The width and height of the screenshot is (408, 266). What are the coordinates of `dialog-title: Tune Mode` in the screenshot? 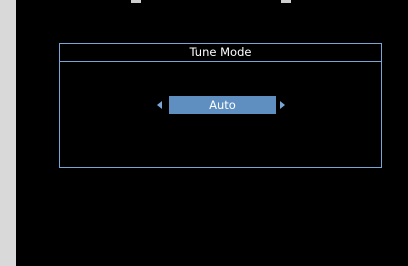 It's located at (220, 53).